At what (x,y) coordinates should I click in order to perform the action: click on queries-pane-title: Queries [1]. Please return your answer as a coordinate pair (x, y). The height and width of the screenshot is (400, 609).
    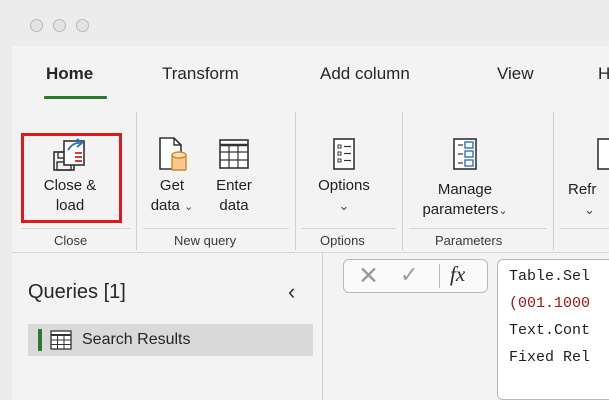
    Looking at the image, I should click on (77, 292).